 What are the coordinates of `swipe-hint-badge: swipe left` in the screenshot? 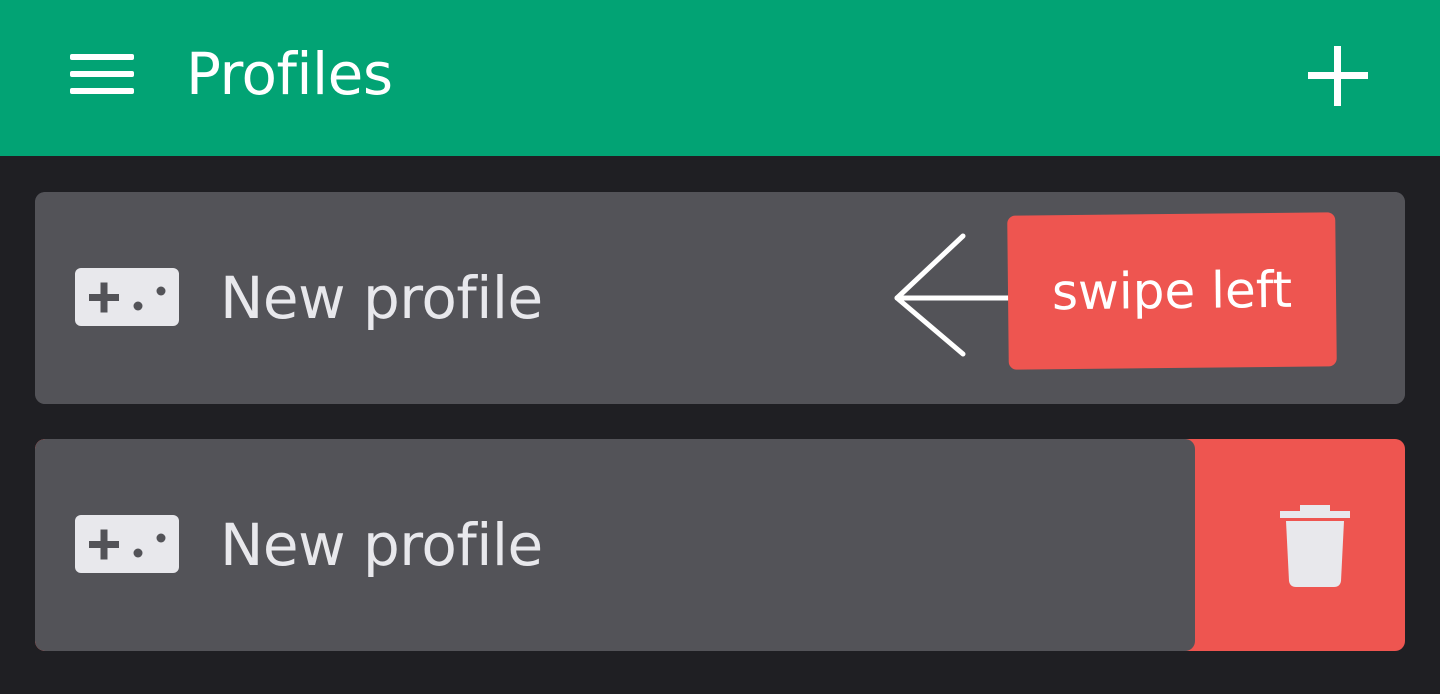 It's located at (1172, 291).